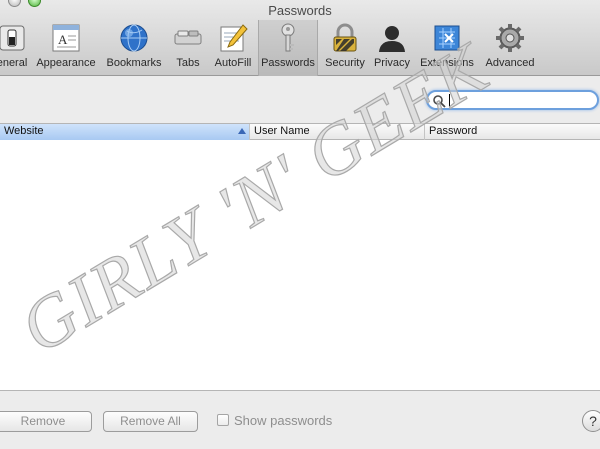 This screenshot has width=600, height=449. I want to click on remove-button: Remove, so click(46, 421).